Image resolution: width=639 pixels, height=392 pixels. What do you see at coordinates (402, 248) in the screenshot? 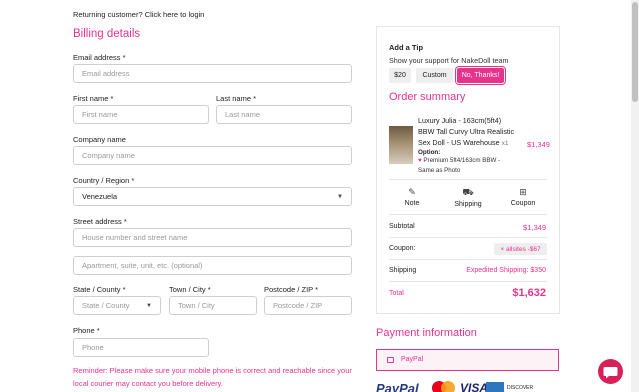
I see `coupon-row-label: Coupon:` at bounding box center [402, 248].